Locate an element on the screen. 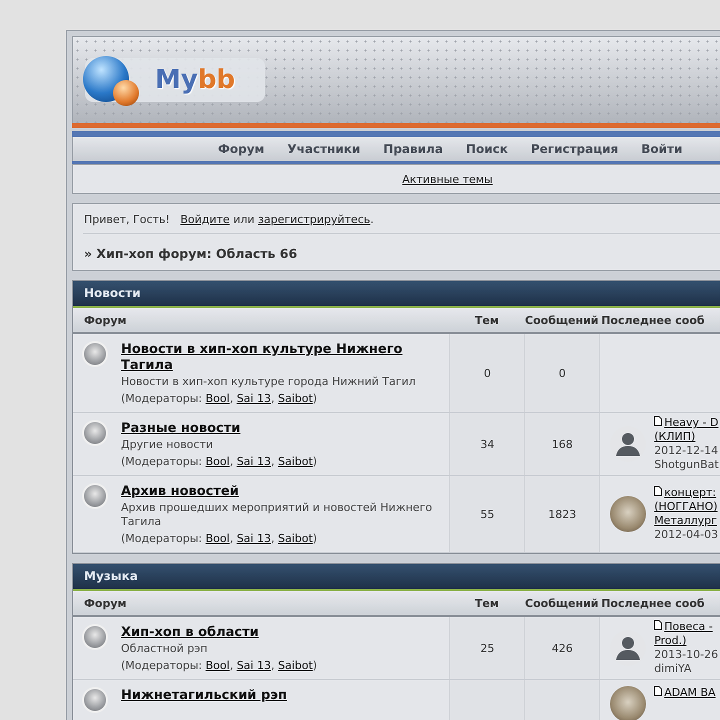 The image size is (720, 720). last-post-link: Повеса - is located at coordinates (688, 626).